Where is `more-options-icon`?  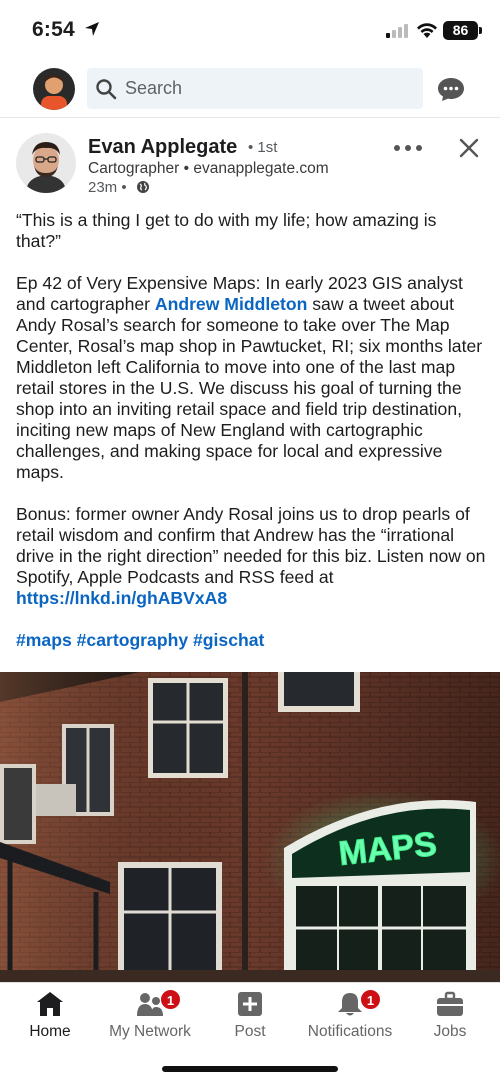 more-options-icon is located at coordinates (408, 148).